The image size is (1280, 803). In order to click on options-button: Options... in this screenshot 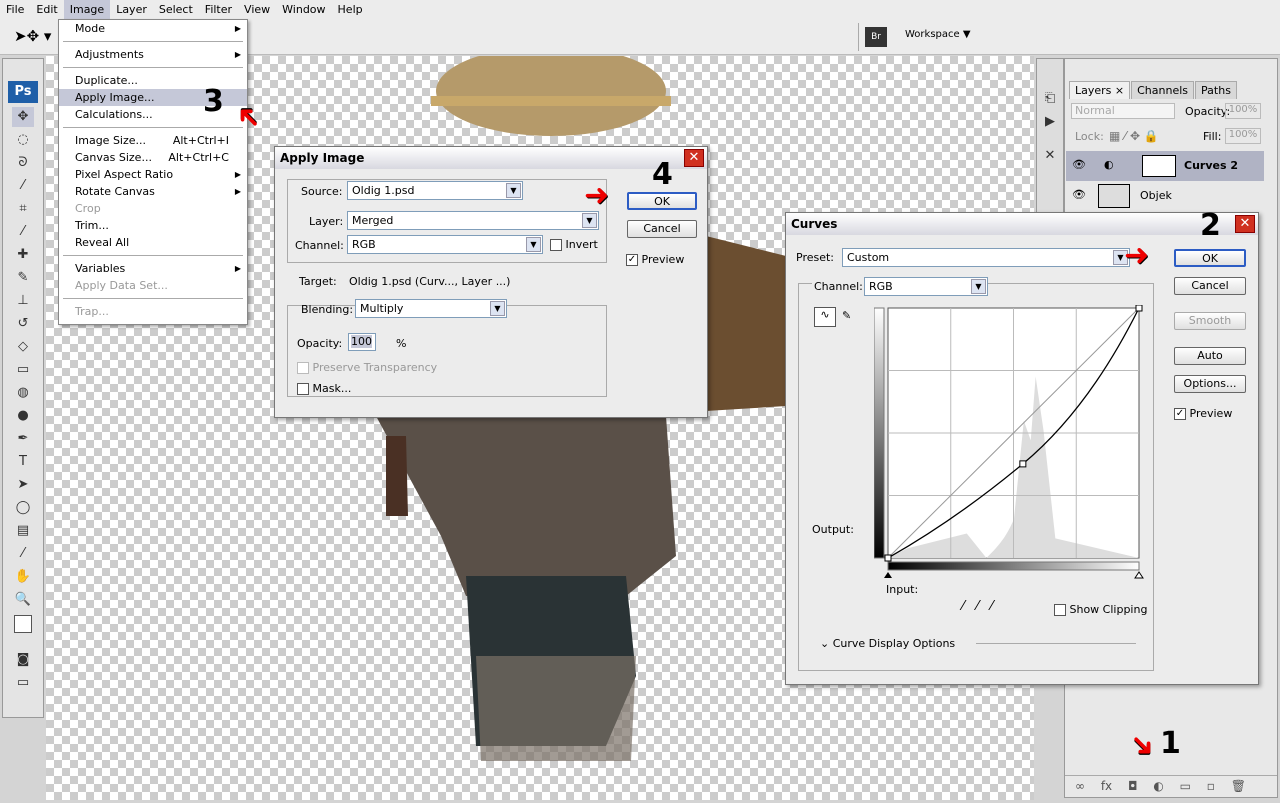, I will do `click(1210, 384)`.